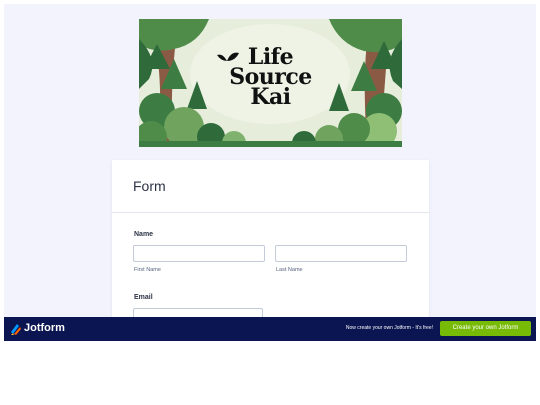 The image size is (540, 405). Describe the element at coordinates (289, 270) in the screenshot. I see `last-name-sublabel: Last Name` at that location.